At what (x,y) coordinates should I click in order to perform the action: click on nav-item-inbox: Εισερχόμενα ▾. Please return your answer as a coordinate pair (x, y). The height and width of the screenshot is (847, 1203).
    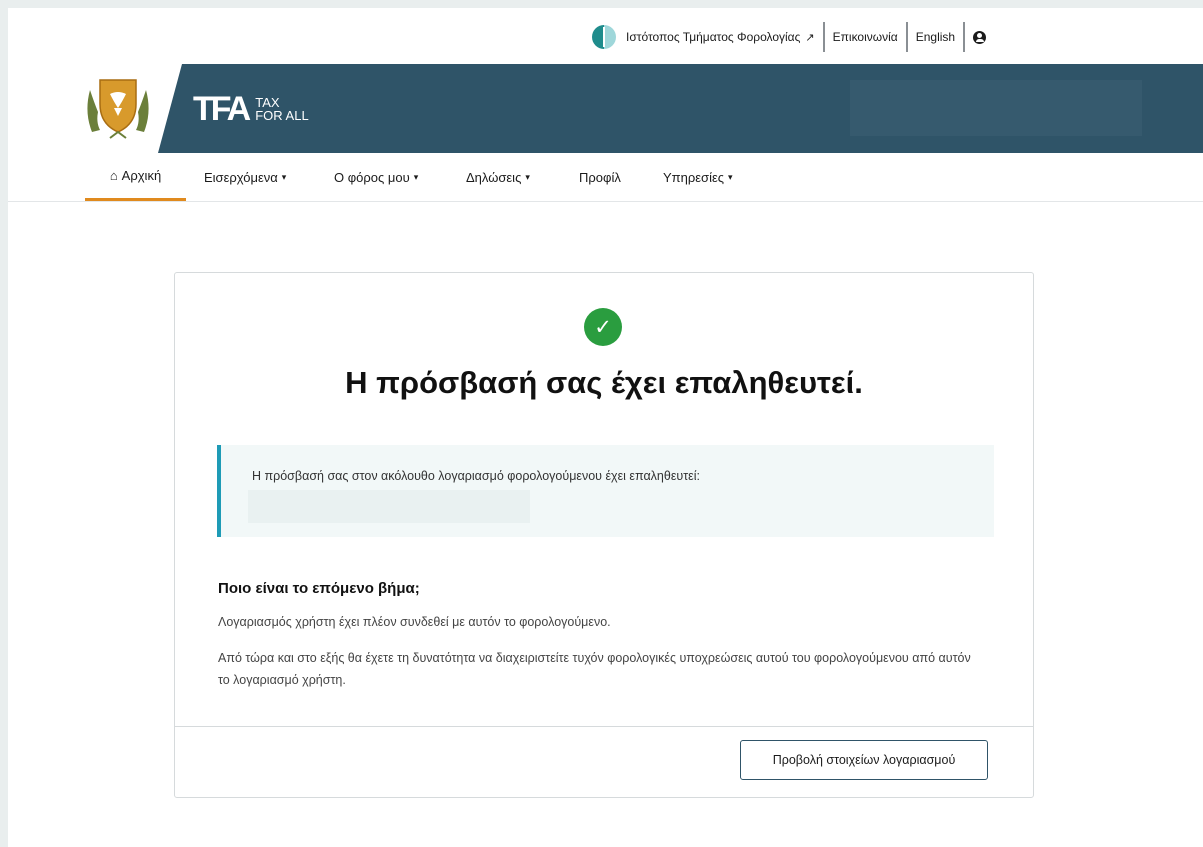
    Looking at the image, I should click on (245, 177).